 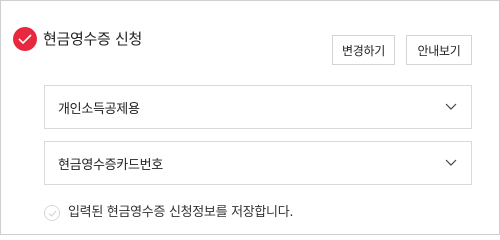 I want to click on change-button: 변경하기, so click(x=363, y=50).